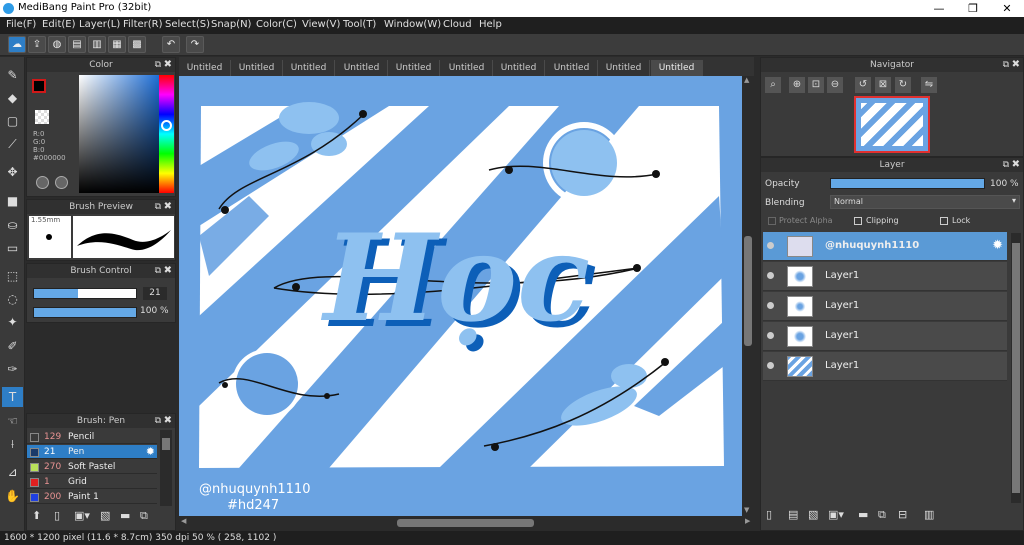 This screenshot has width=1024, height=545. I want to click on new-layer-icon: ▯, so click(769, 514).